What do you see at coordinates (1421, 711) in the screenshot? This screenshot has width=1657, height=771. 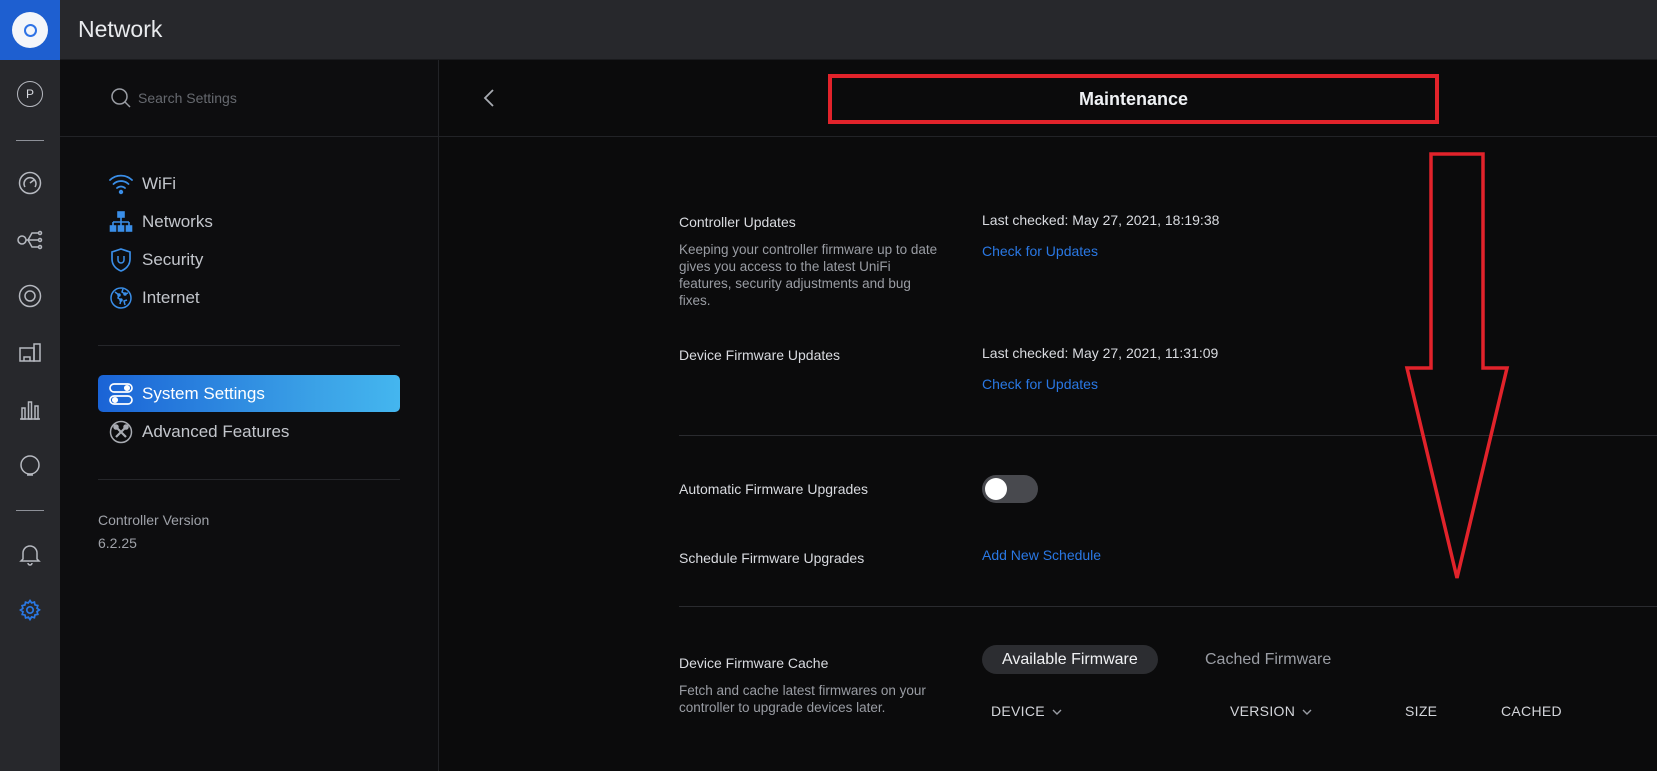 I see `column-header-size: SIZE` at bounding box center [1421, 711].